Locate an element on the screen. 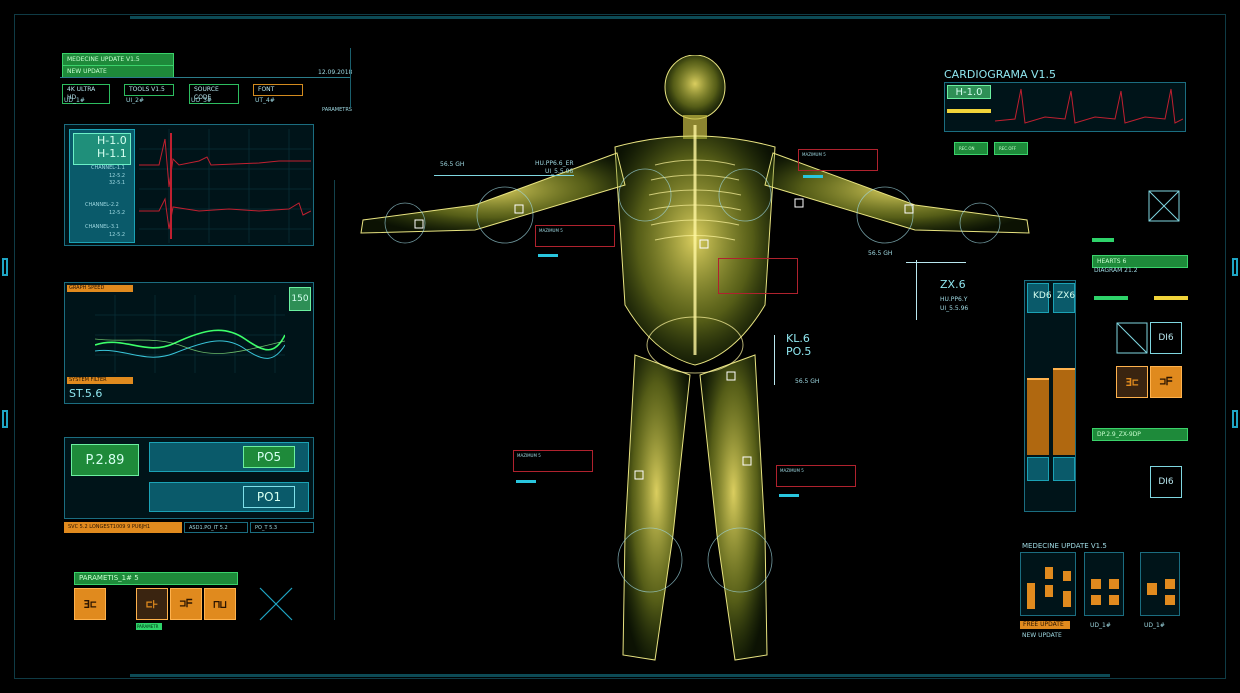  callout-box-1: MAZIMUM 5 is located at coordinates (838, 160).